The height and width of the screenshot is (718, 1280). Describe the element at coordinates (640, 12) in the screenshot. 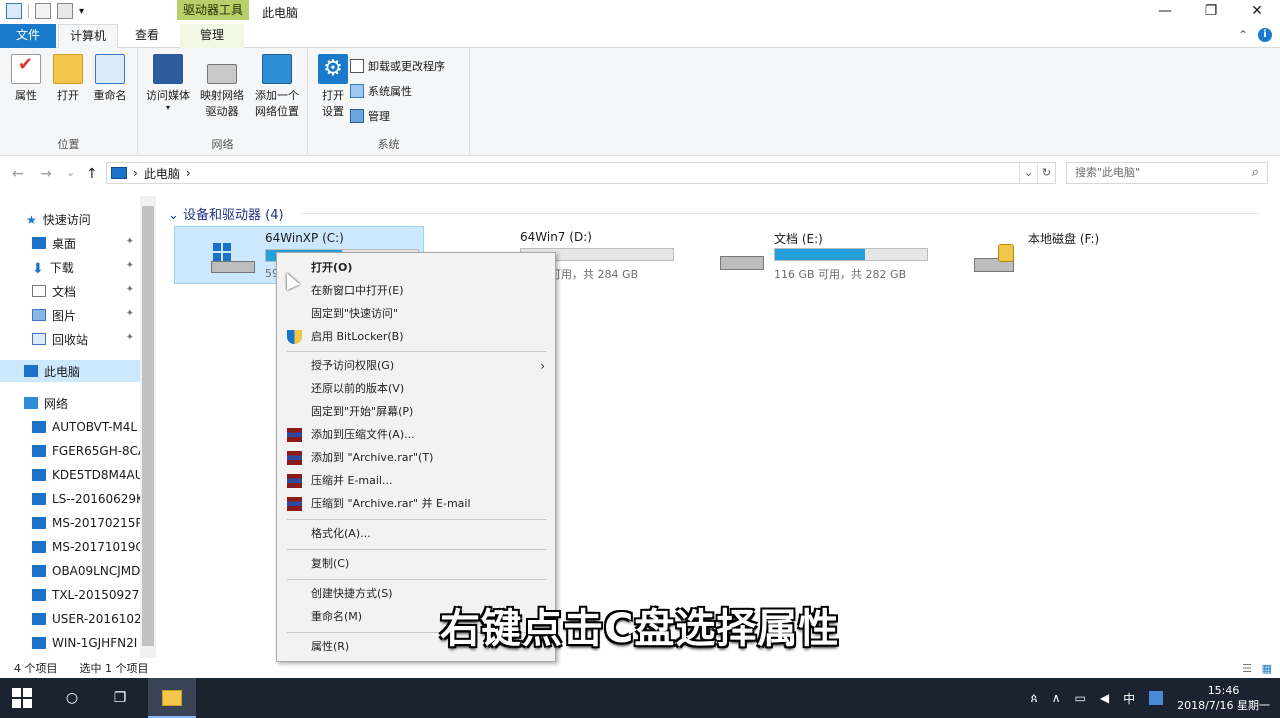

I see `title-bar: ▾ 驱动器工具 此电脑 — ❐ ✕` at that location.